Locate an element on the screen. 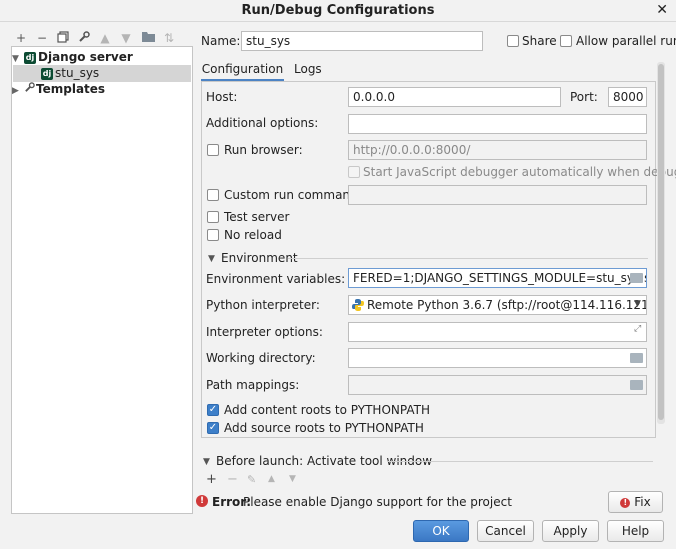 The width and height of the screenshot is (676, 549). no-reload-label: No reload is located at coordinates (253, 235).